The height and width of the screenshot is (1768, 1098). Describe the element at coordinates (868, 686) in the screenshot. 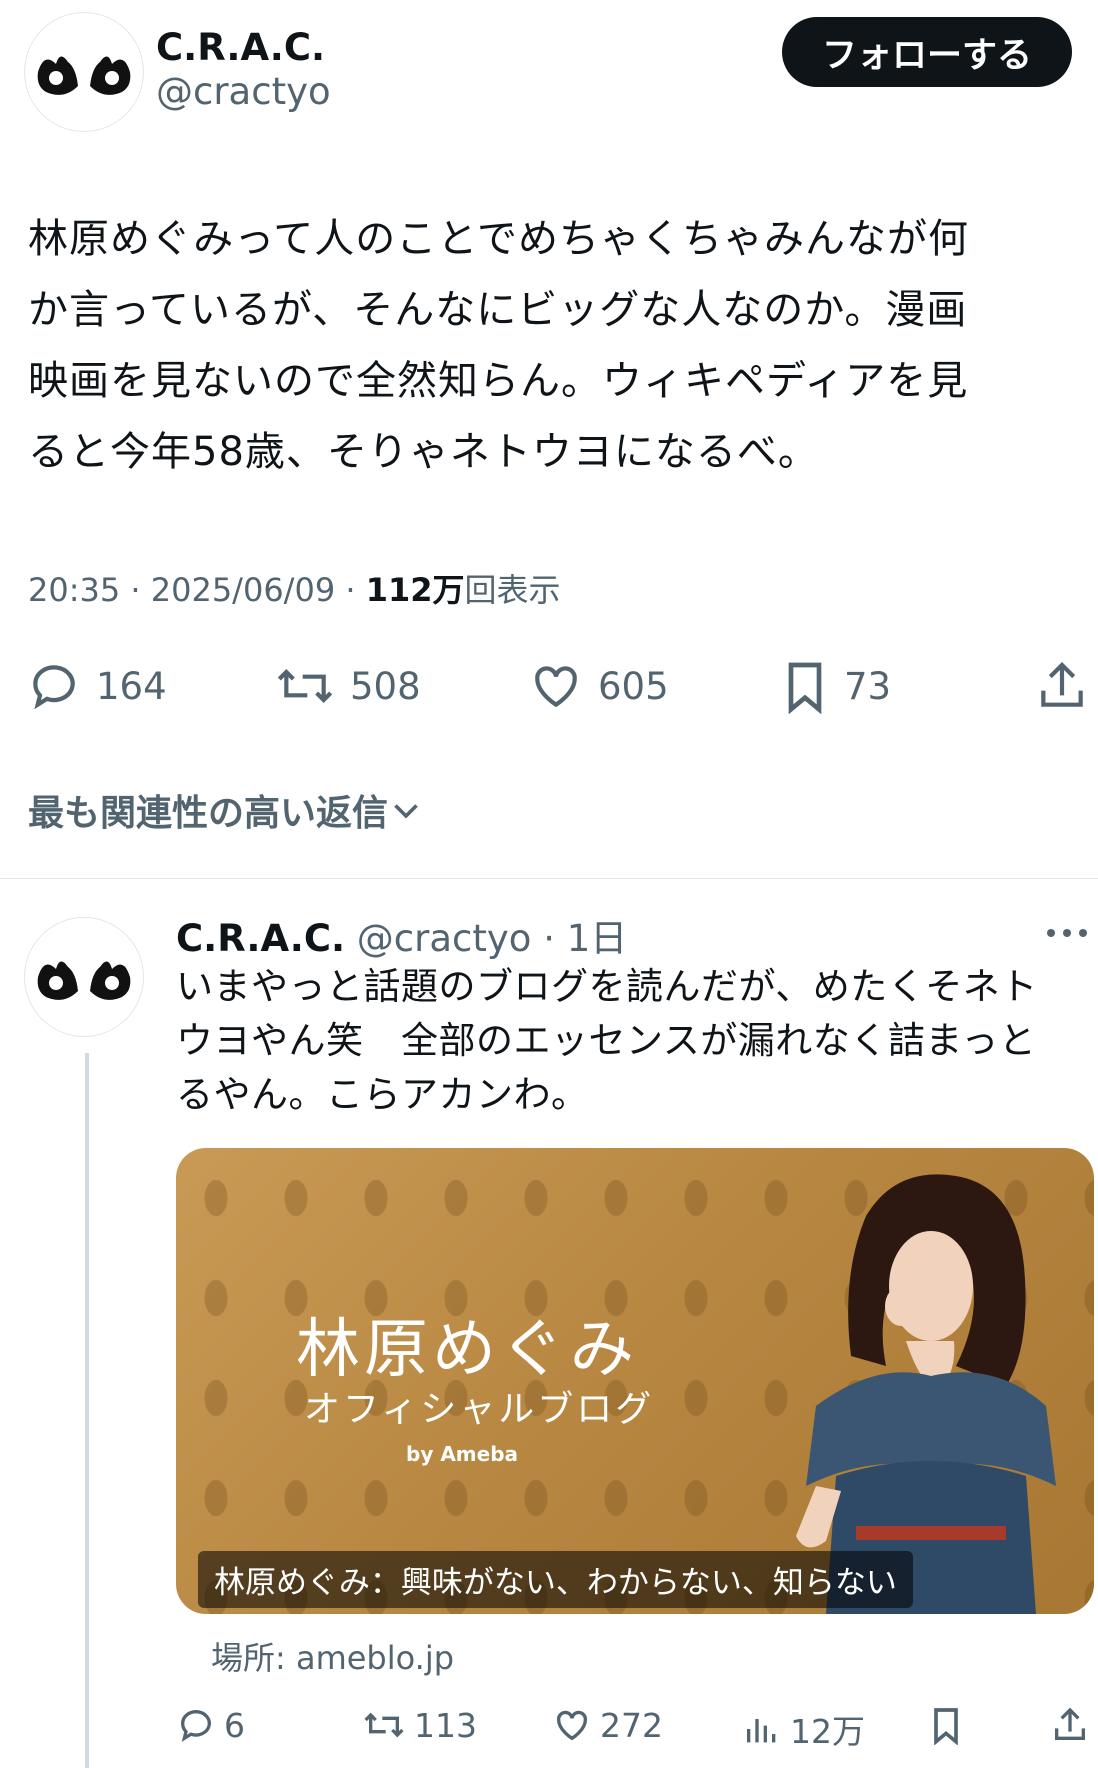

I see `bookmark-count: 73` at that location.